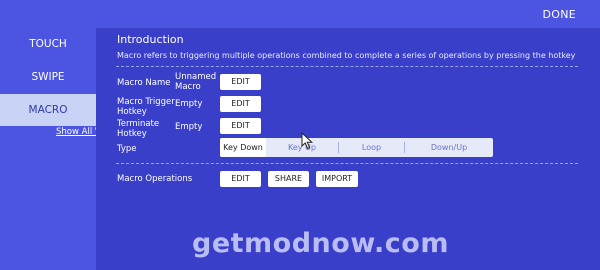 This screenshot has height=270, width=600. What do you see at coordinates (308, 142) in the screenshot?
I see `mouse-pointer-icon` at bounding box center [308, 142].